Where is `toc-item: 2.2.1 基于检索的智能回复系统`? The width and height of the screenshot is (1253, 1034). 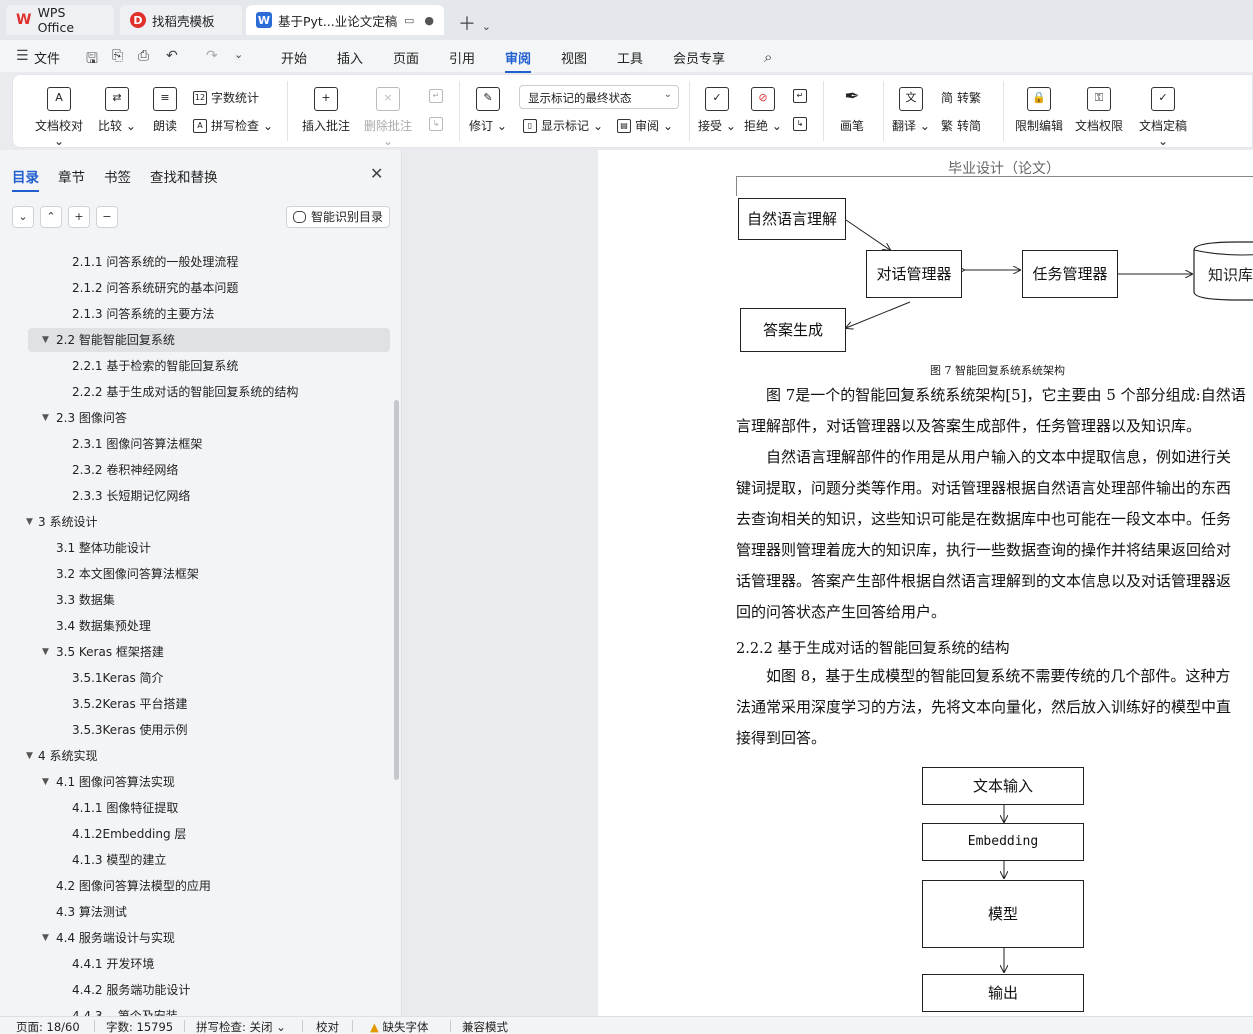
toc-item: 2.2.1 基于检索的智能回复系统 is located at coordinates (209, 366).